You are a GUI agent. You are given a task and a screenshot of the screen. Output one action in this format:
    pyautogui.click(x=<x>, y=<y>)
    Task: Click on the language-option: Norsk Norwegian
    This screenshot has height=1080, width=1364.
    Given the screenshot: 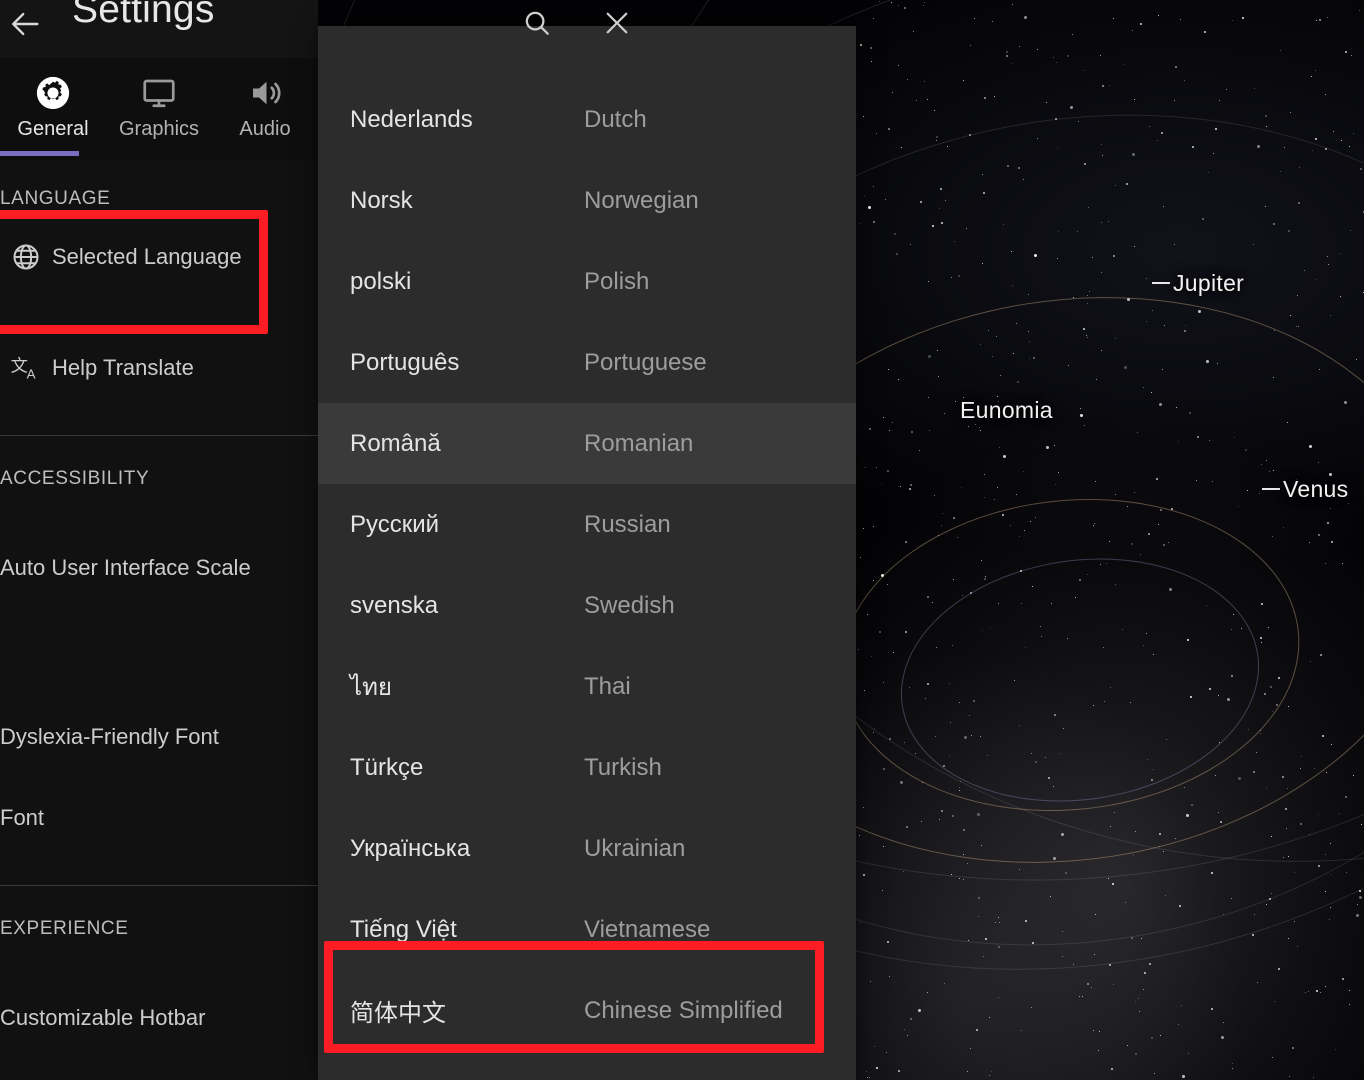 What is the action you would take?
    pyautogui.click(x=587, y=200)
    